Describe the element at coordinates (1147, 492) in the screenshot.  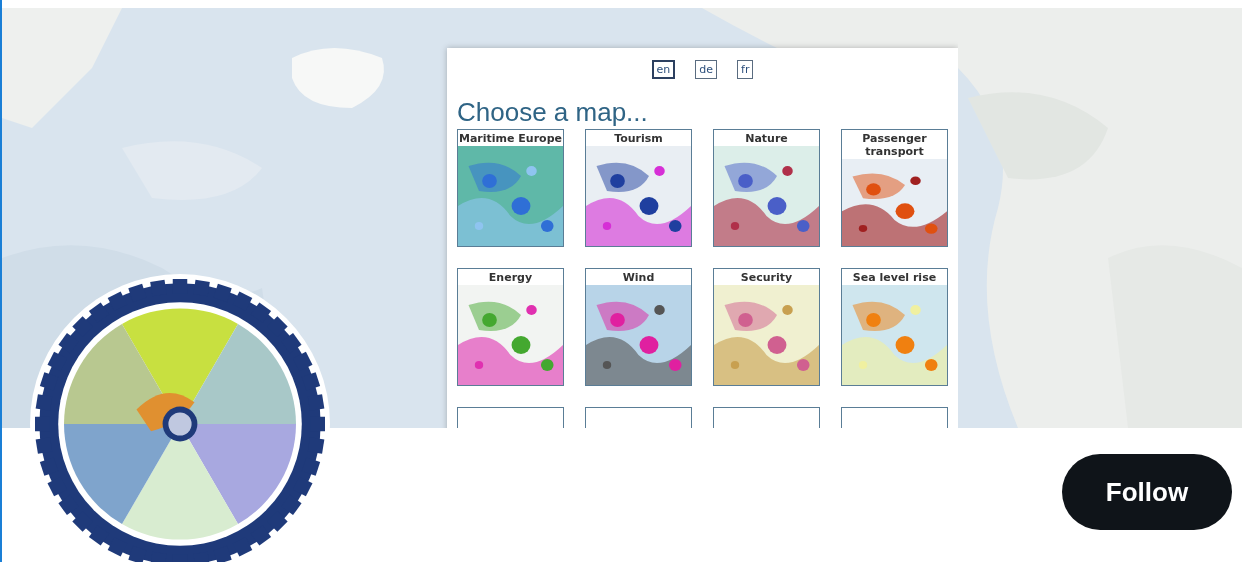
I see `follow-button: Follow` at that location.